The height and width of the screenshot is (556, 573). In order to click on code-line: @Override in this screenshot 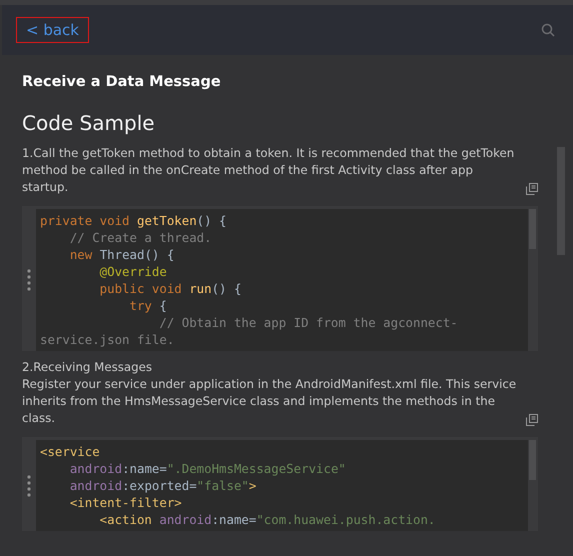, I will do `click(133, 271)`.